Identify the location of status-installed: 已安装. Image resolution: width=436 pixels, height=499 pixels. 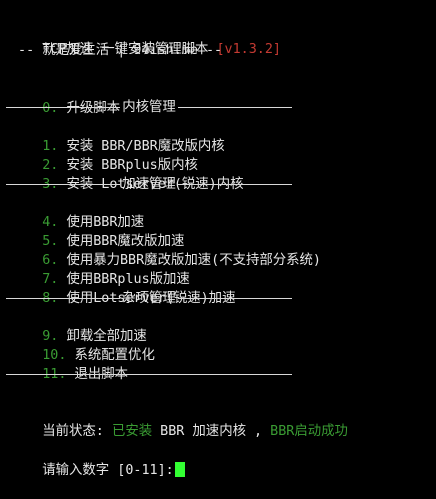
(132, 431).